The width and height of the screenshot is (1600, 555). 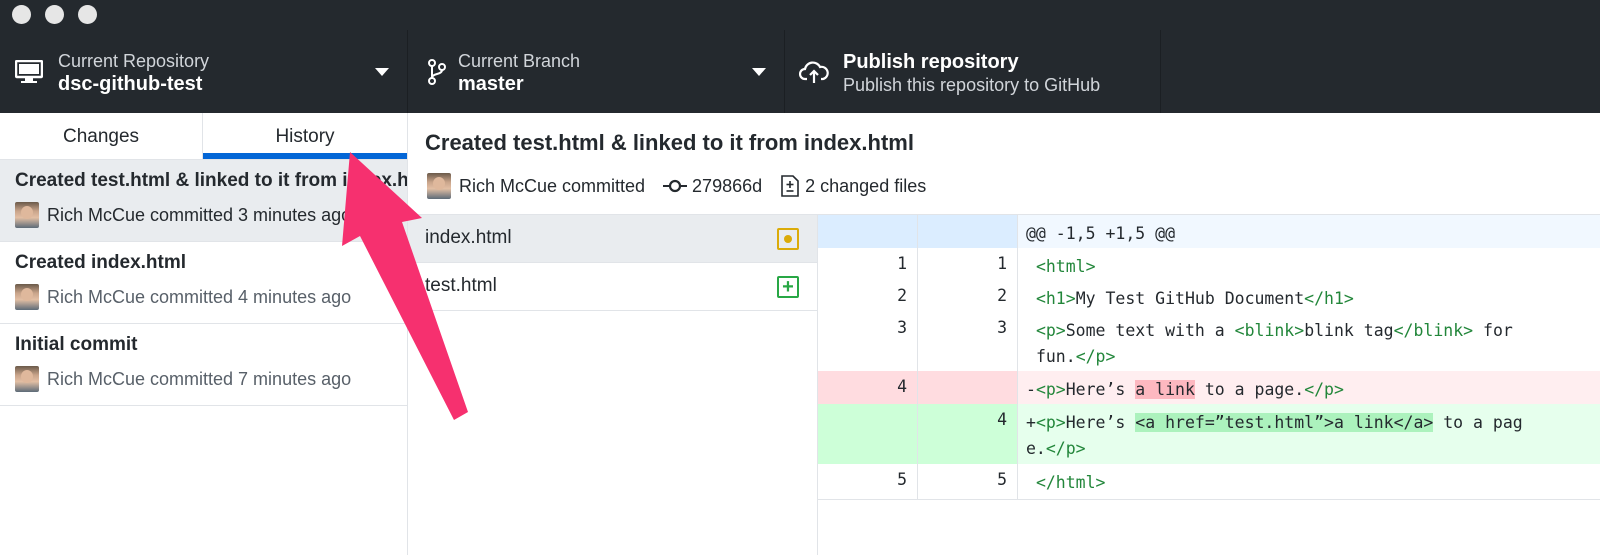 What do you see at coordinates (868, 341) in the screenshot?
I see `old-line-number: 3` at bounding box center [868, 341].